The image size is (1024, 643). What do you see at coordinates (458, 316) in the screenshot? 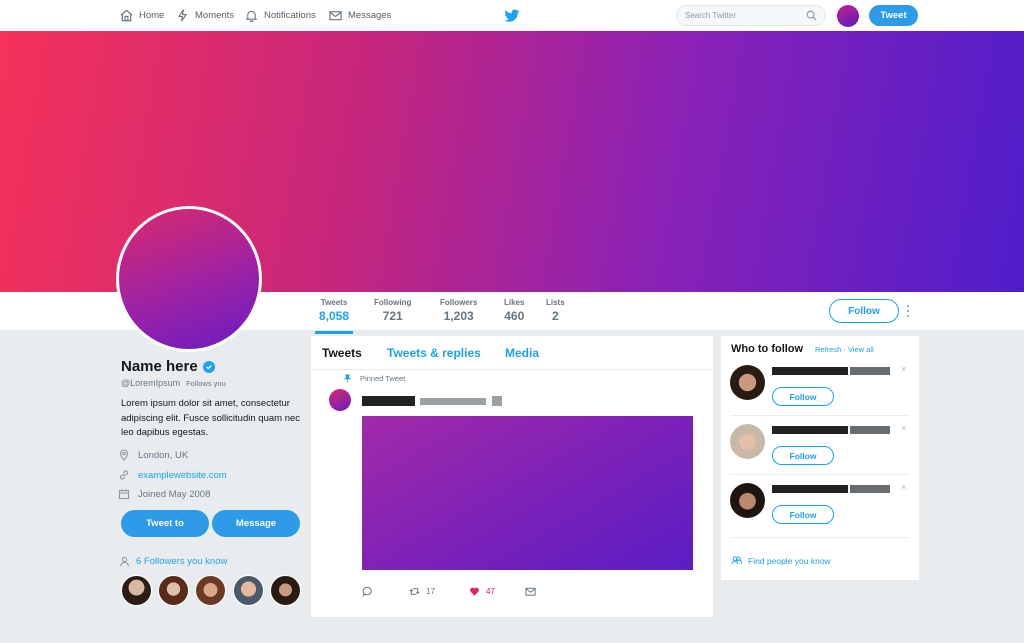
I see `stat-followers-value: 1,203` at bounding box center [458, 316].